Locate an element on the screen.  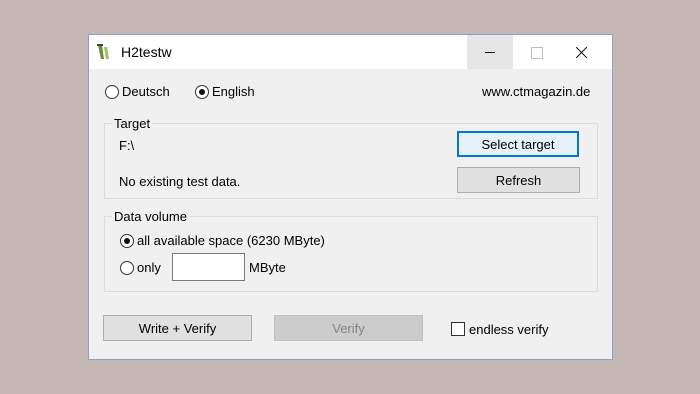
target-group-label: Target is located at coordinates (132, 123).